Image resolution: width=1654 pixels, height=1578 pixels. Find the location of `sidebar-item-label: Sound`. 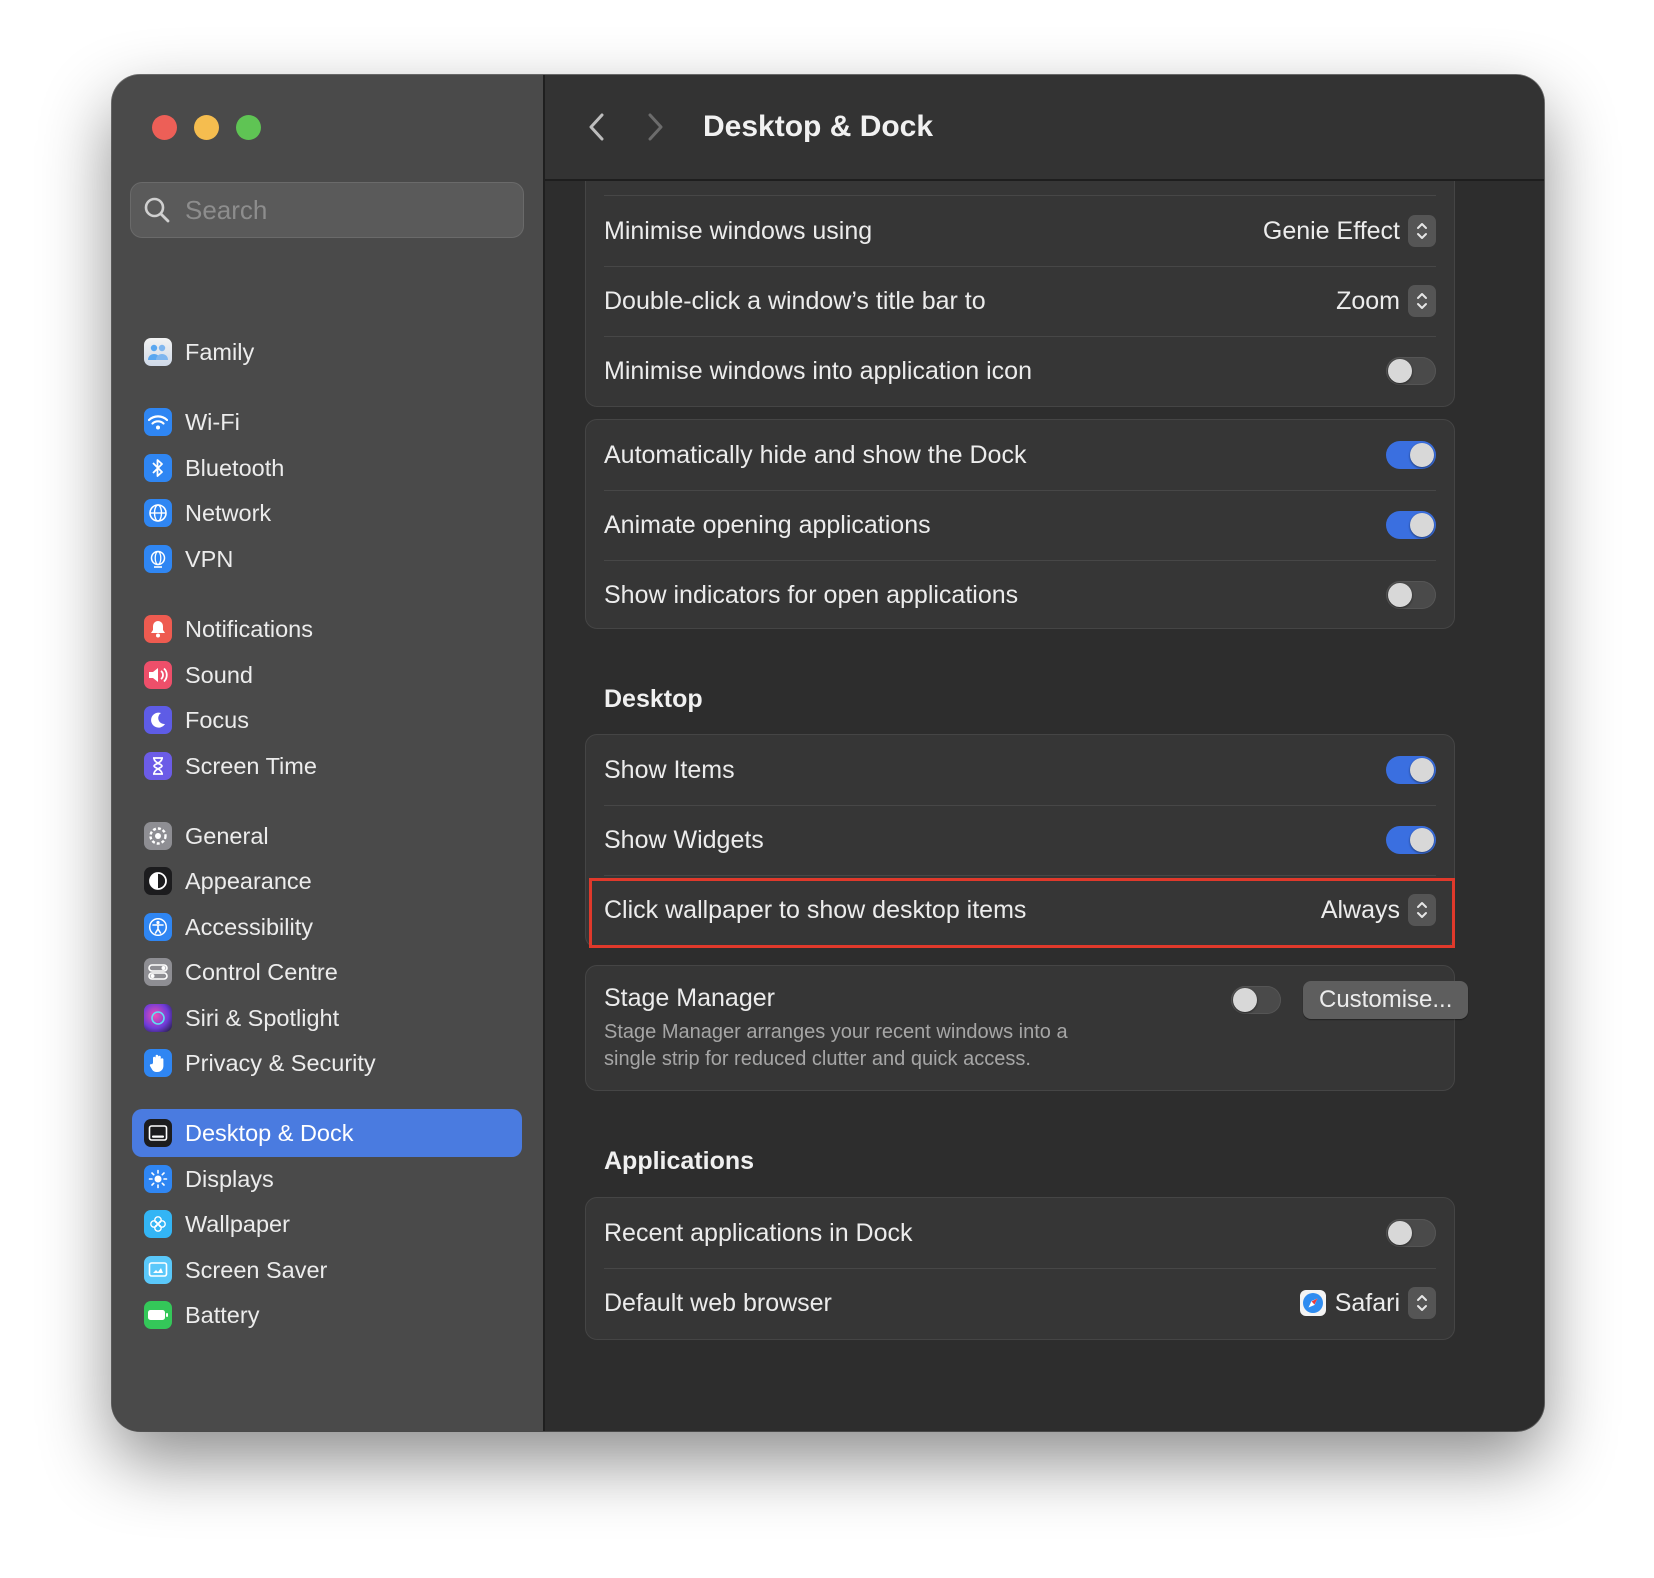

sidebar-item-label: Sound is located at coordinates (219, 674).